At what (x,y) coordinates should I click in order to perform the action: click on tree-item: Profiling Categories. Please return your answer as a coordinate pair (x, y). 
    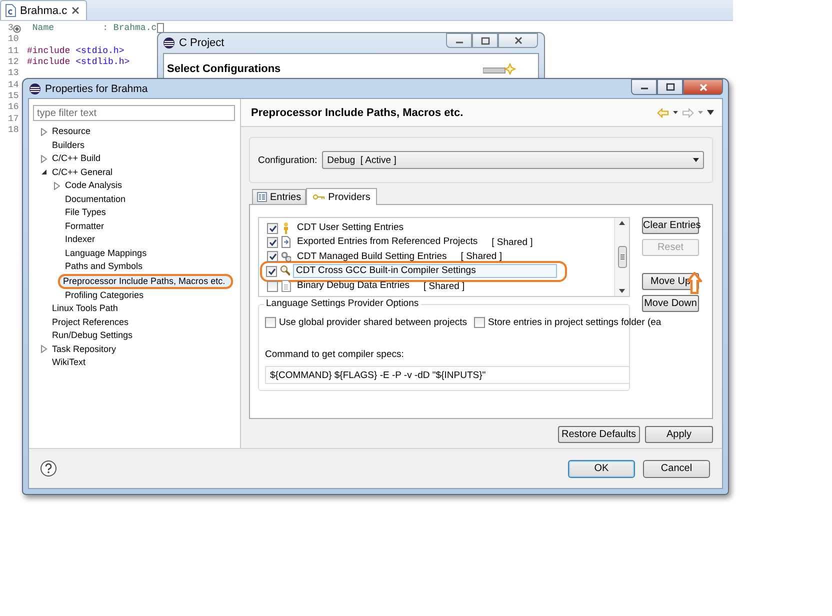
    Looking at the image, I should click on (104, 295).